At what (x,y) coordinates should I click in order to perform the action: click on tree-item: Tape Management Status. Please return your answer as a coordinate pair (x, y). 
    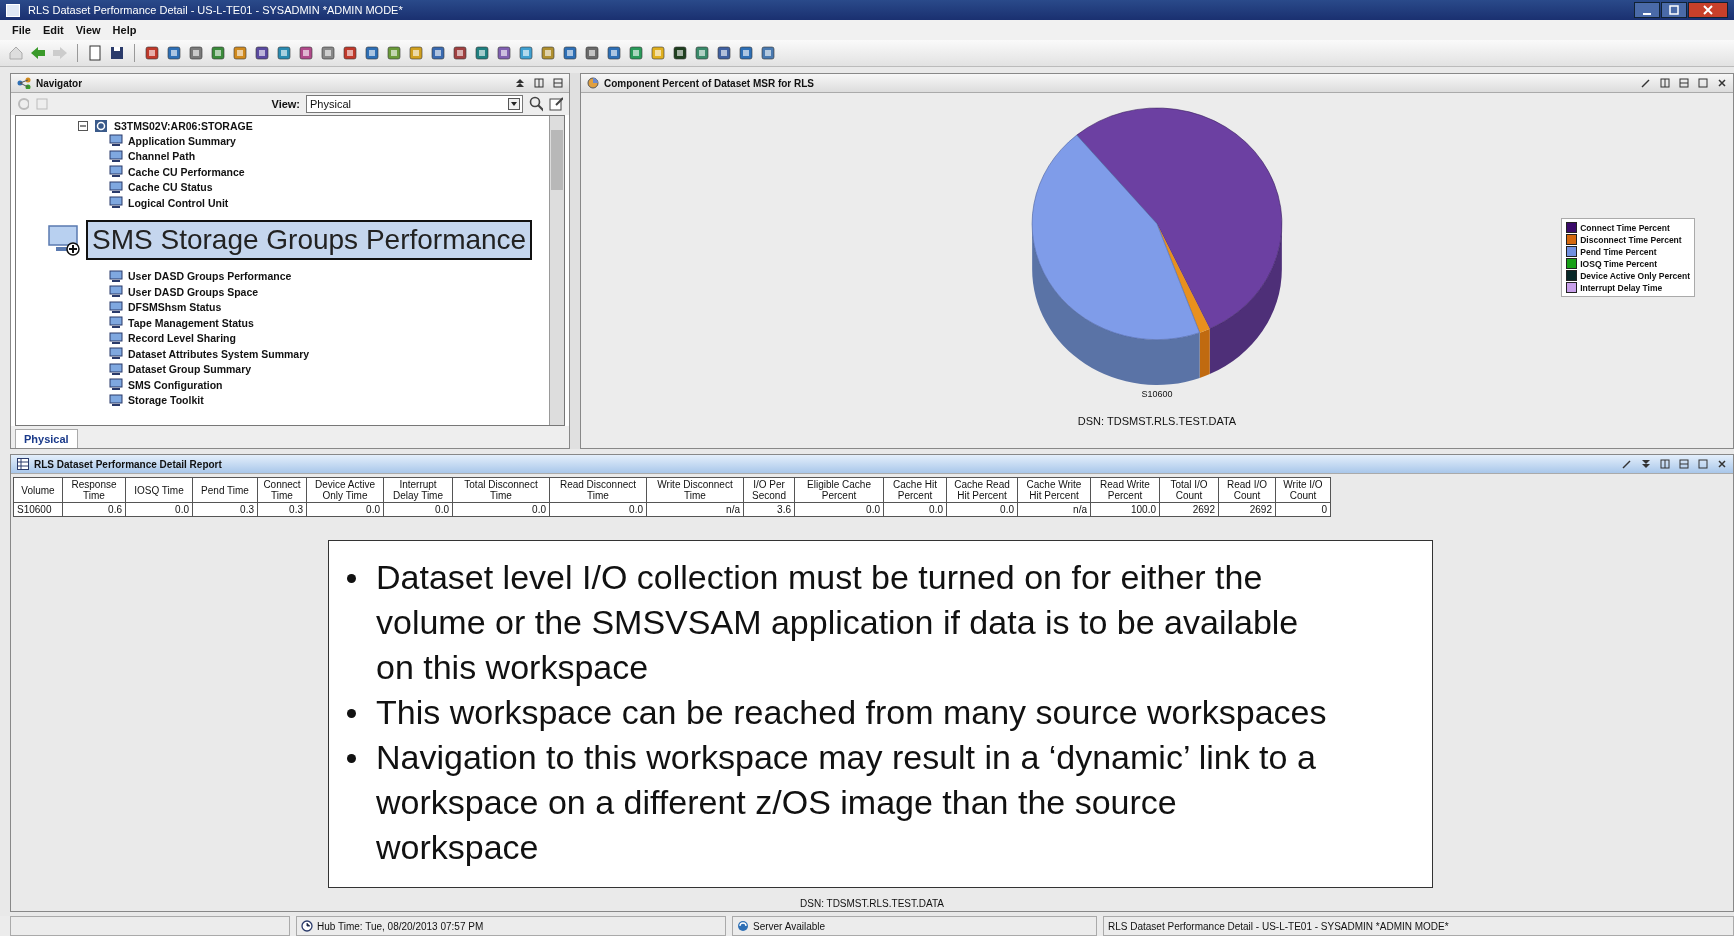
    Looking at the image, I should click on (191, 322).